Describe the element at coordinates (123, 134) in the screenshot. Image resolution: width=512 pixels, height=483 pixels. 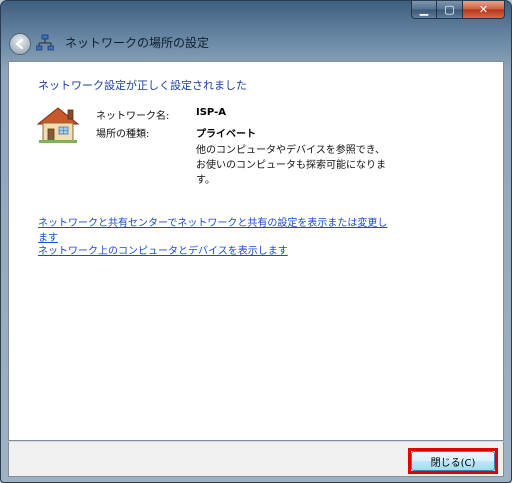
I see `location-type-label: 場所の種類:` at that location.